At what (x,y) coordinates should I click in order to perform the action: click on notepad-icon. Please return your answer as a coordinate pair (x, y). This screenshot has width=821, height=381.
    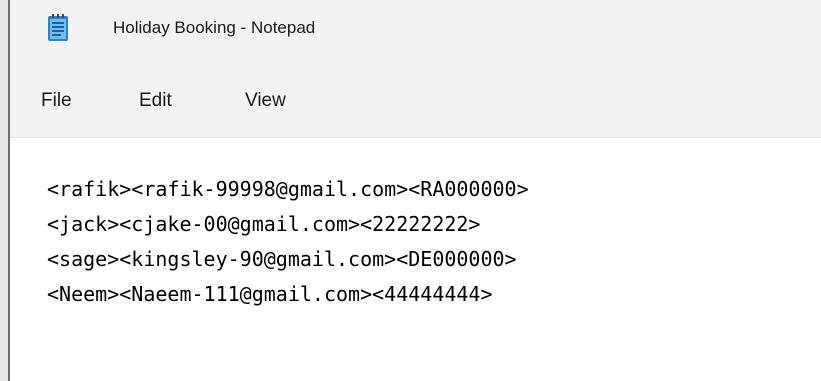
    Looking at the image, I should click on (58, 27).